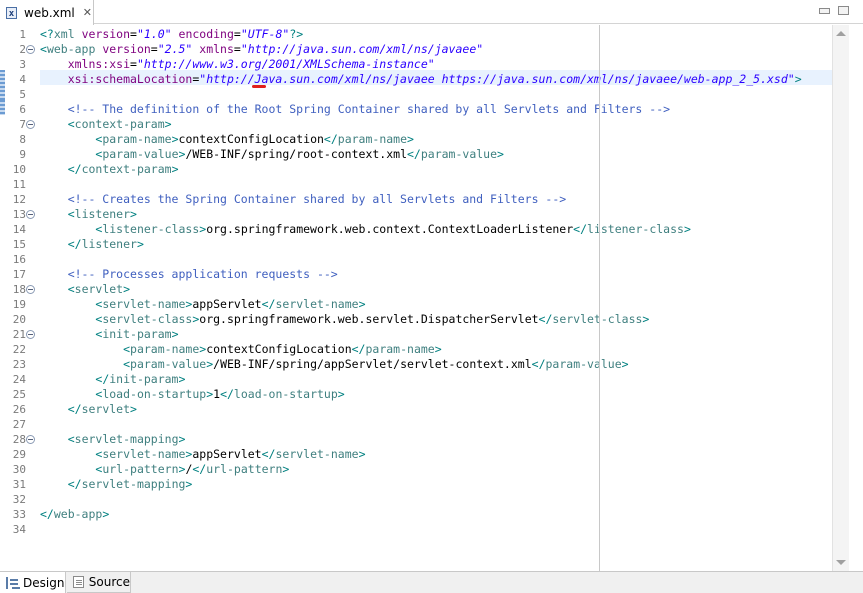 Image resolution: width=863 pixels, height=593 pixels. I want to click on line-number: 24, so click(19, 379).